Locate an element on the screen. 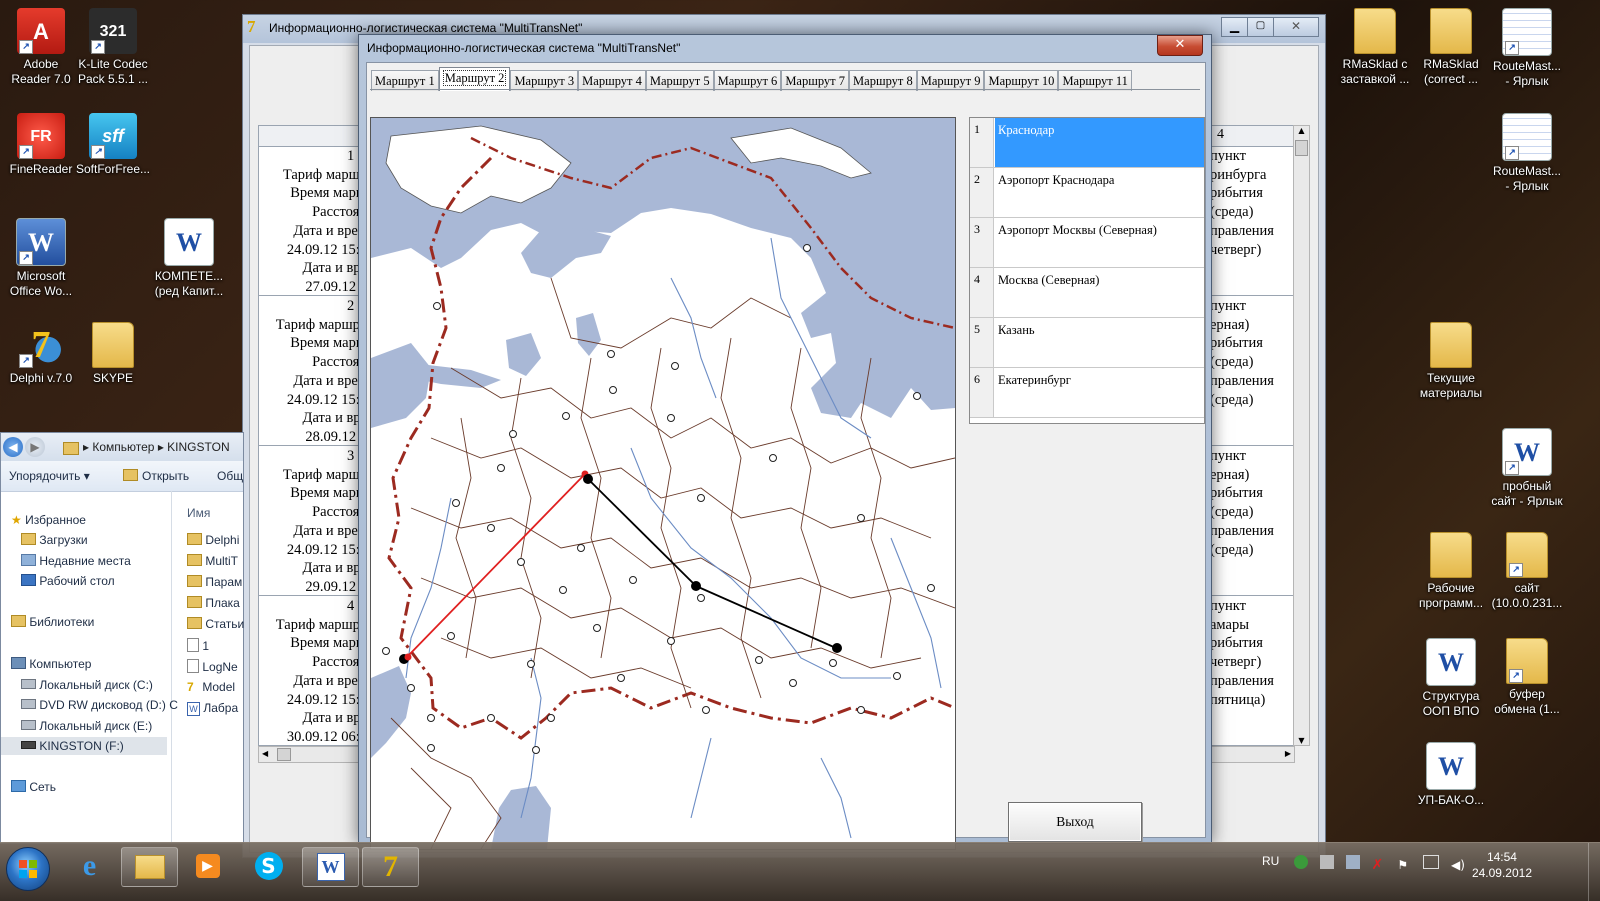 The width and height of the screenshot is (1600, 901). tab-route-3: Маршрут 3 is located at coordinates (544, 80).